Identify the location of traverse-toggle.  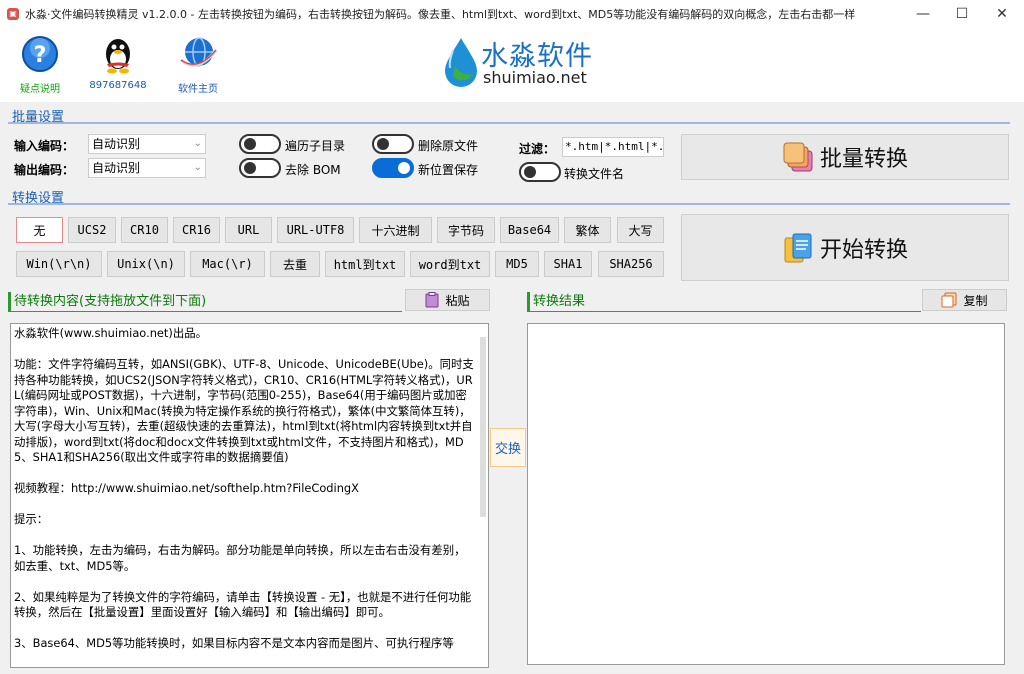
(260, 144).